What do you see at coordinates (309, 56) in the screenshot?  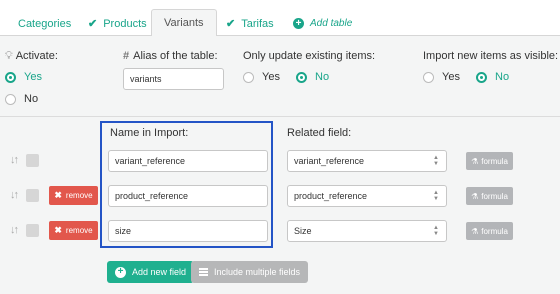 I see `only-update-label: Only update existing items:` at bounding box center [309, 56].